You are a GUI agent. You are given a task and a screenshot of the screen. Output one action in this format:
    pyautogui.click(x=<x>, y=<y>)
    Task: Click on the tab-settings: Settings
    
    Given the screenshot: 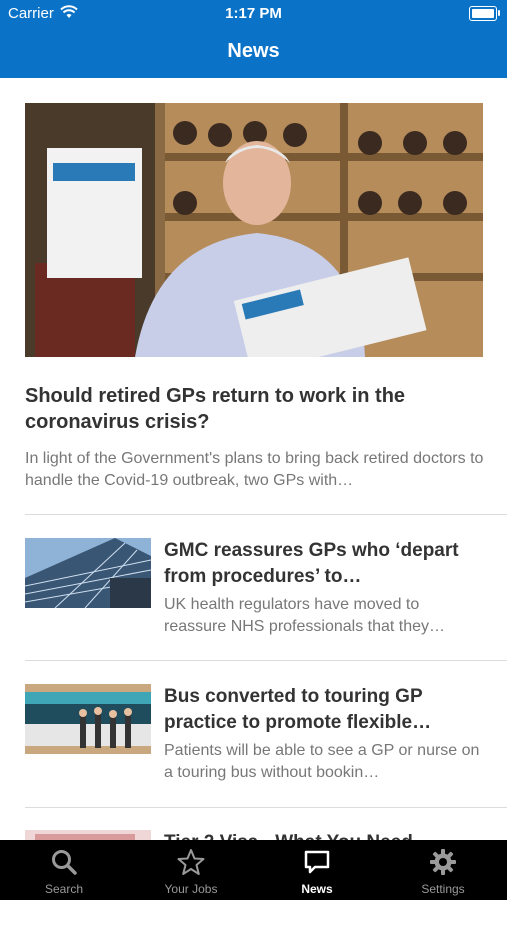 What is the action you would take?
    pyautogui.click(x=443, y=870)
    